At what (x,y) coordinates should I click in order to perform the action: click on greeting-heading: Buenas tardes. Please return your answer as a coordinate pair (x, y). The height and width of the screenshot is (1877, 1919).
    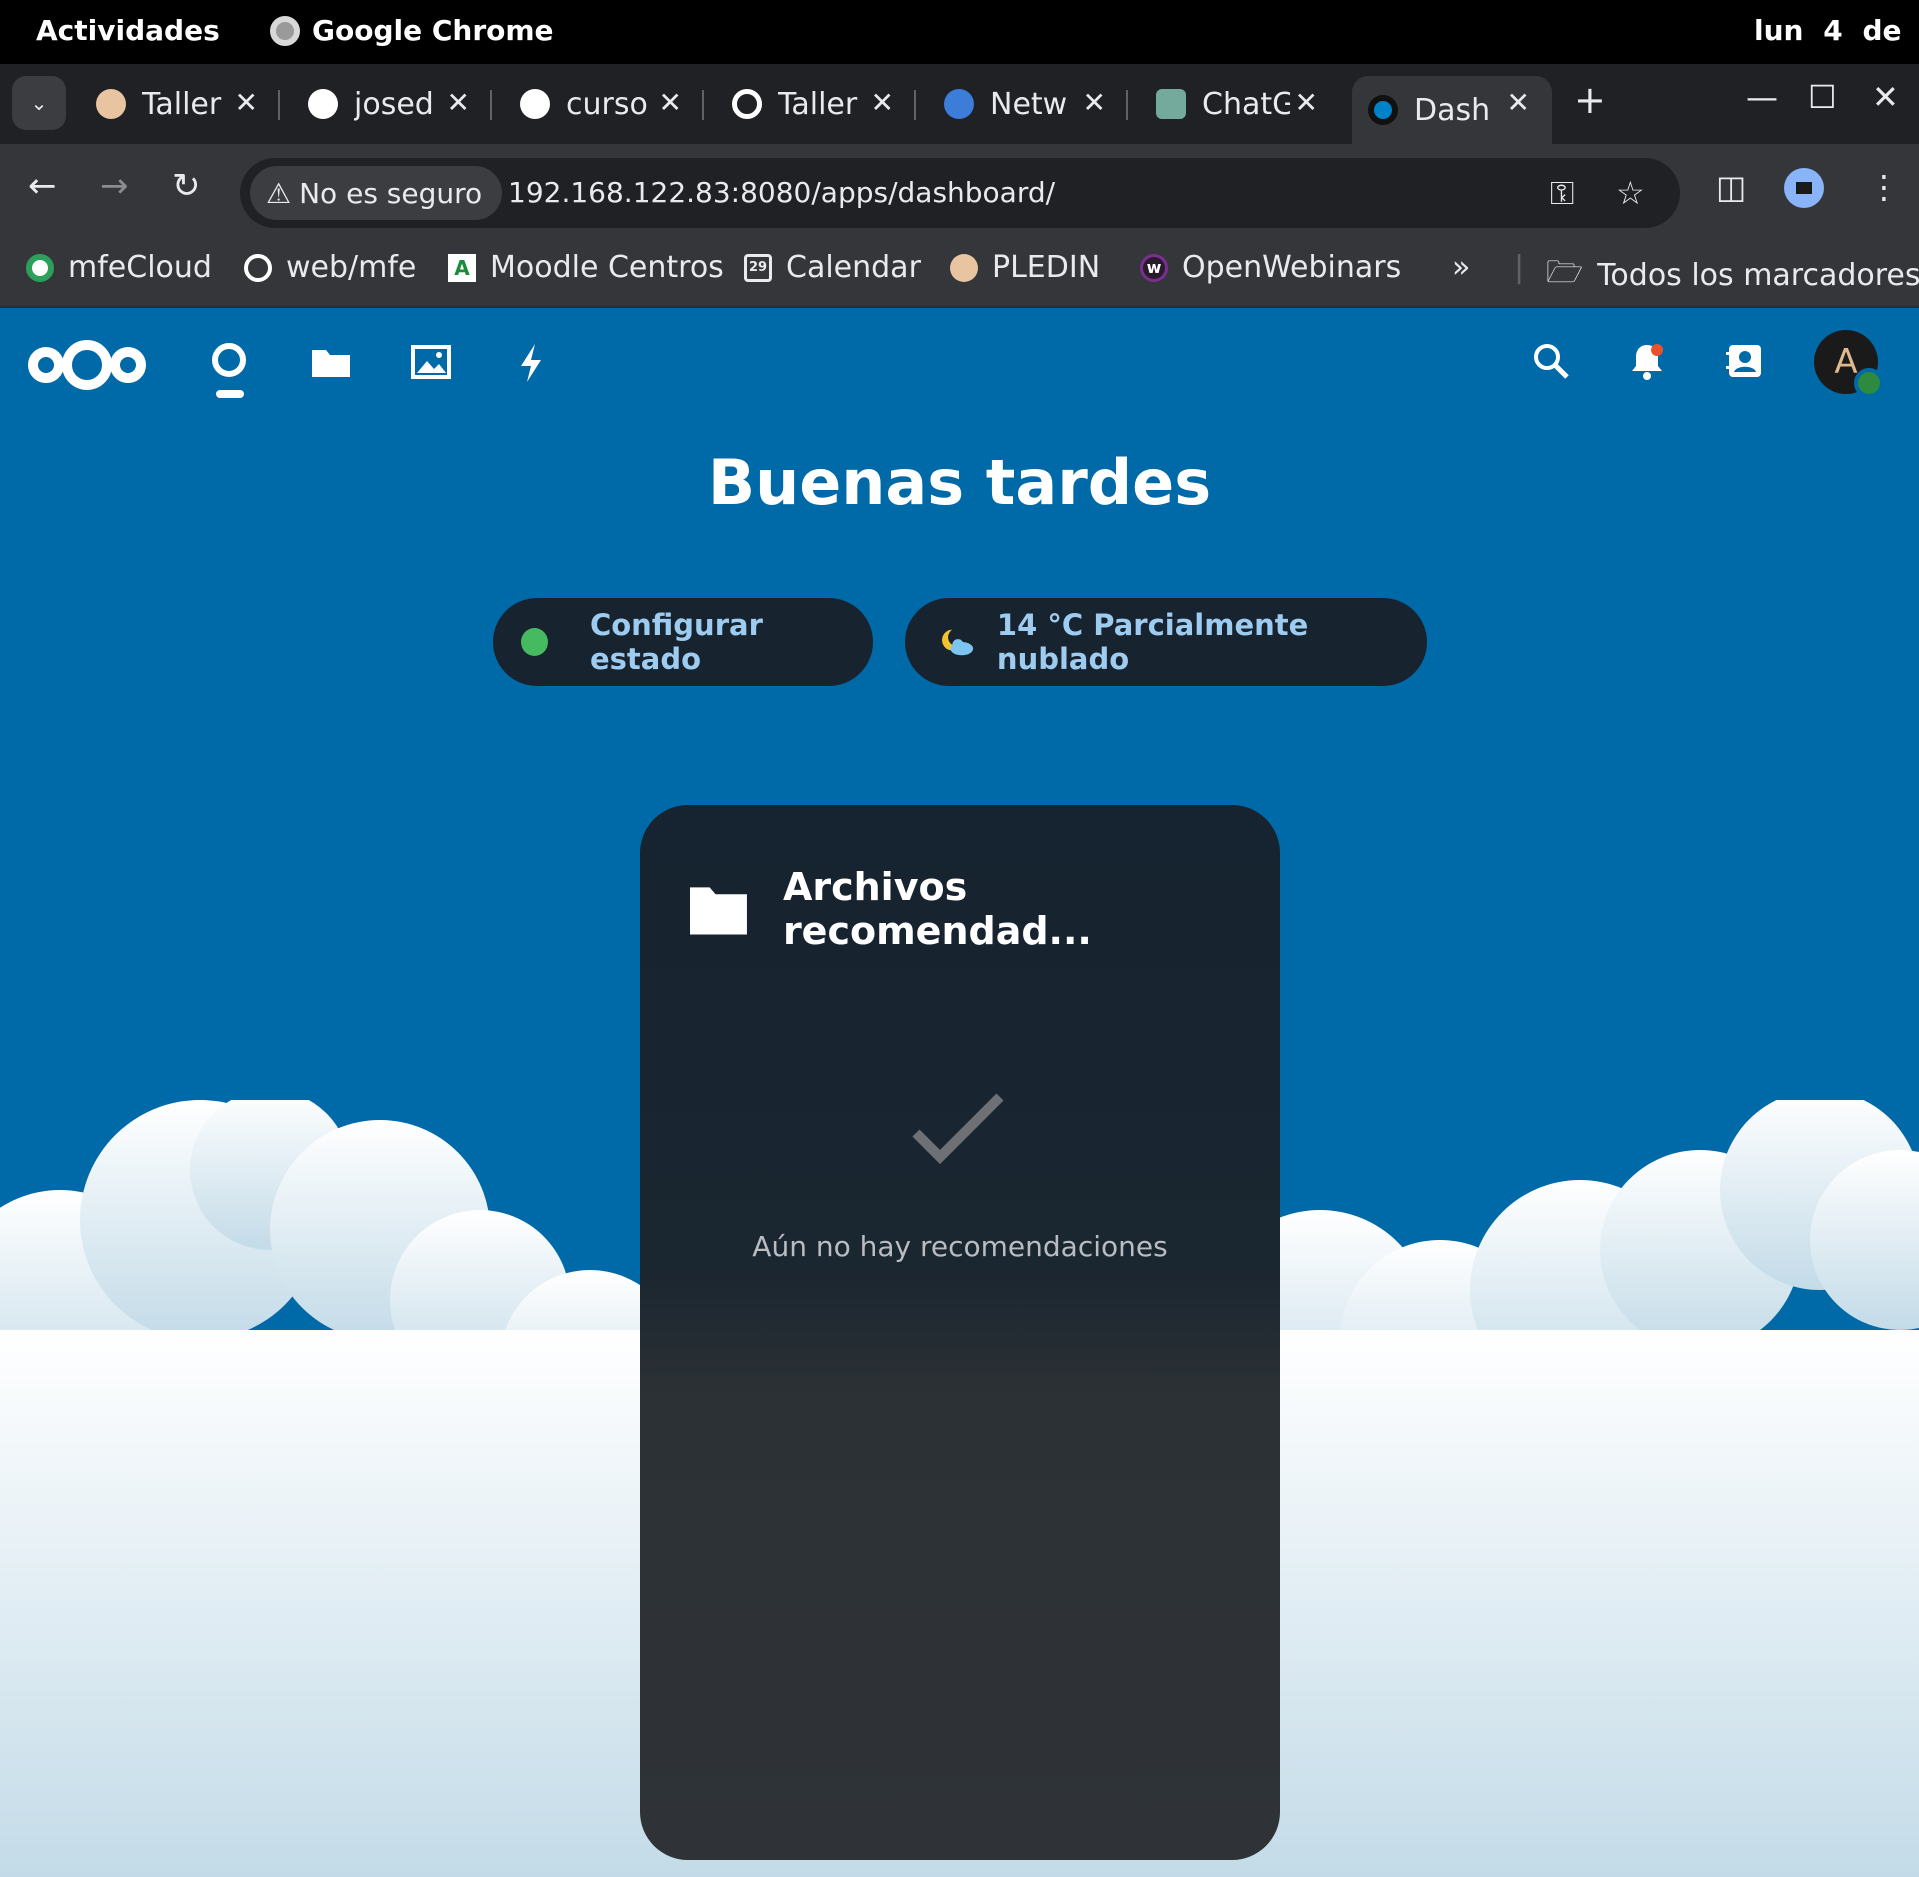
    Looking at the image, I should click on (959, 482).